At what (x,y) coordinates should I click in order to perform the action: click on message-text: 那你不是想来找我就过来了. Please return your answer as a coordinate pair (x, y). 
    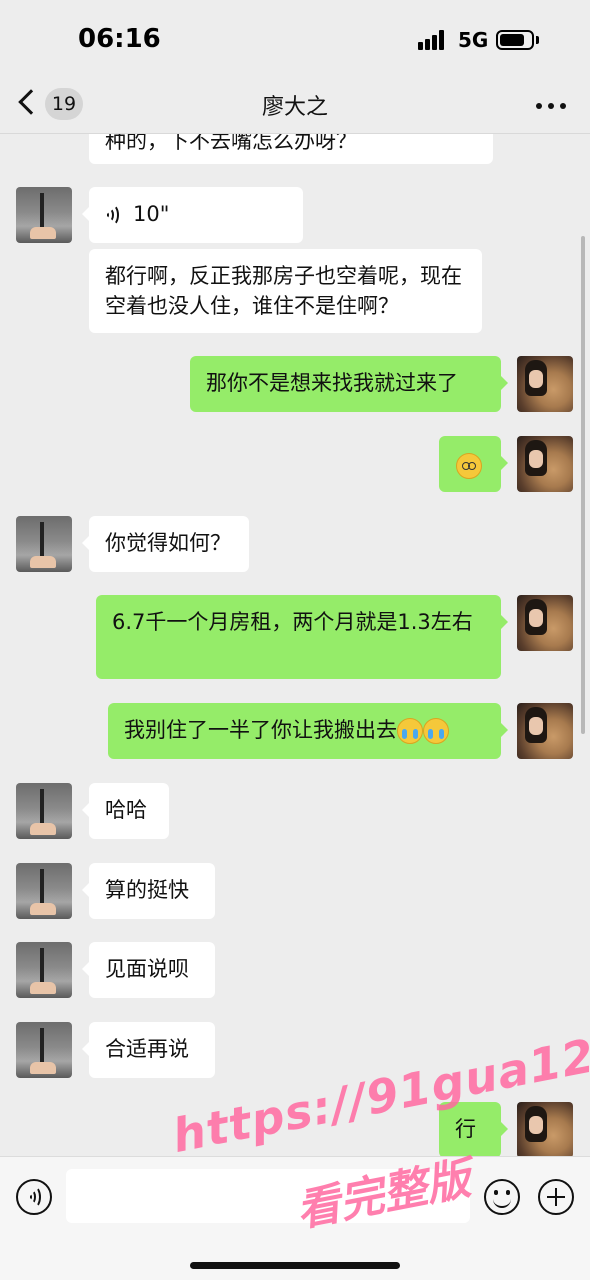
    Looking at the image, I should click on (332, 383).